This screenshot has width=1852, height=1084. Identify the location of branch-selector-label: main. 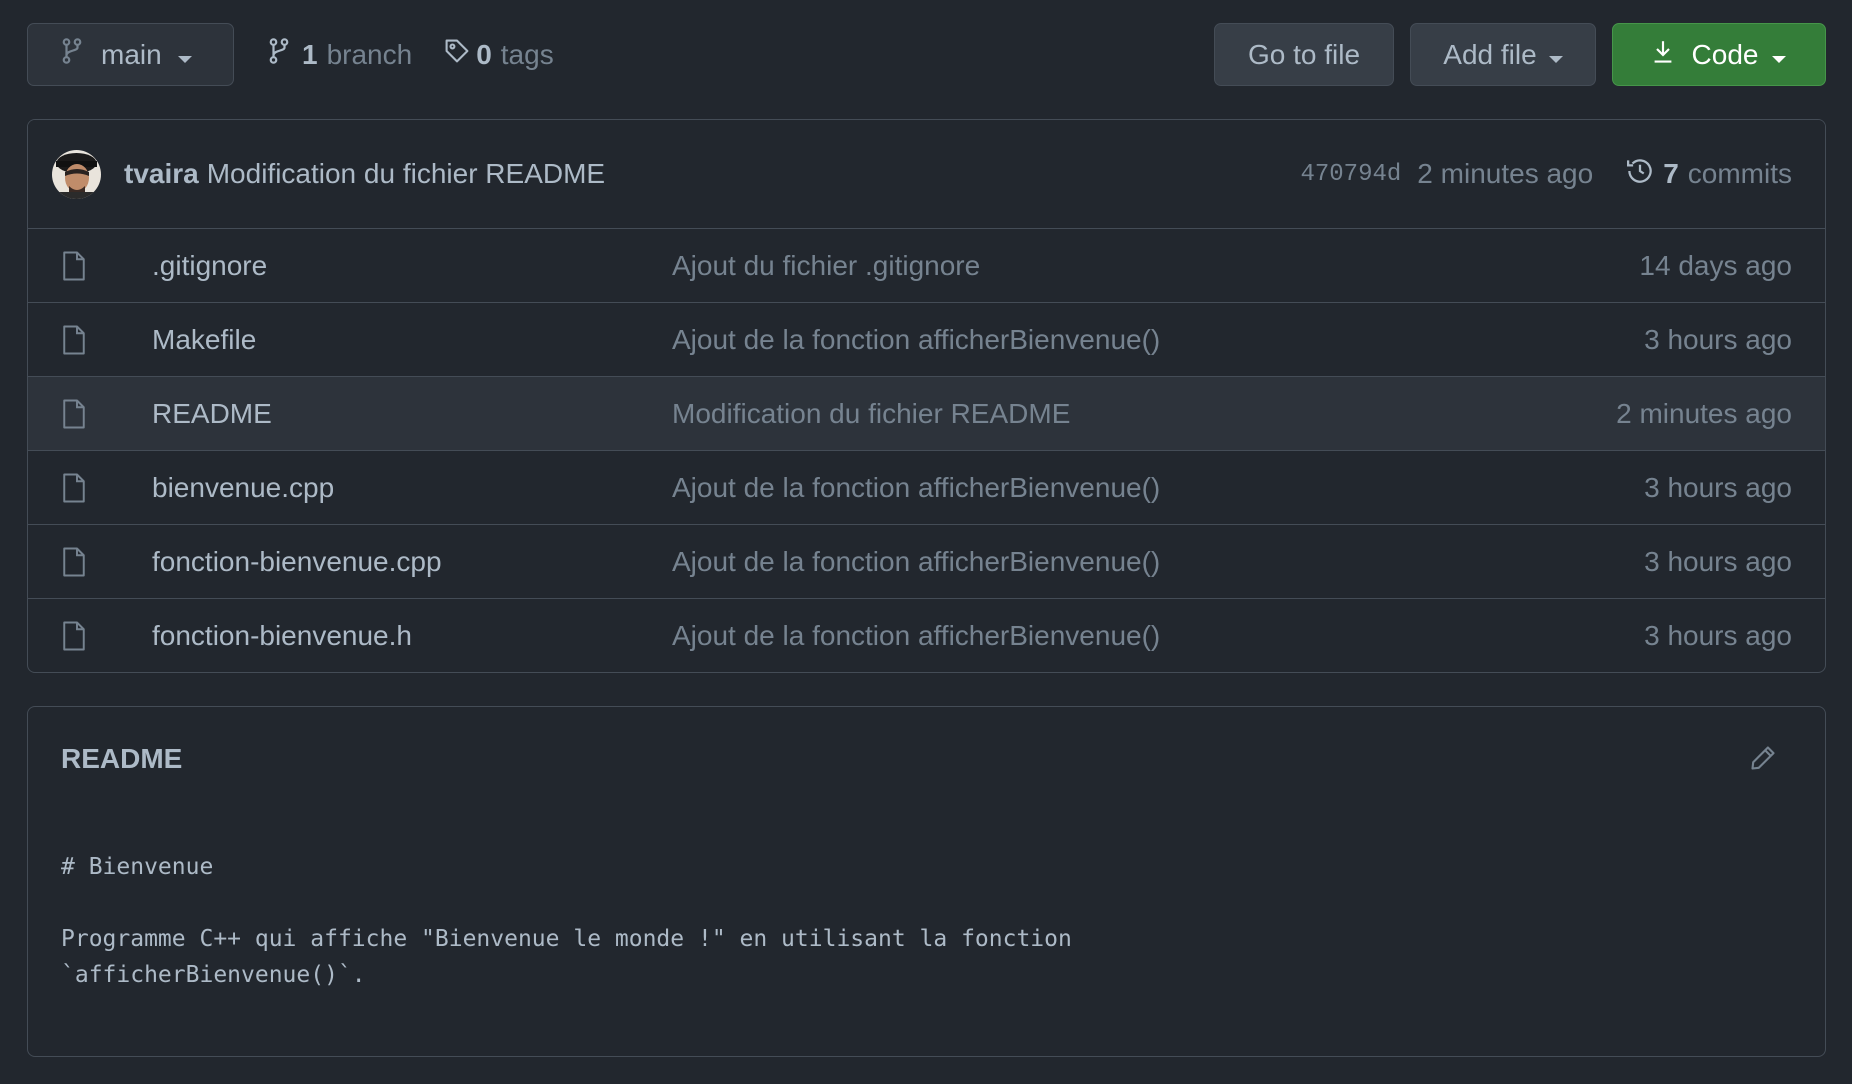
(131, 54).